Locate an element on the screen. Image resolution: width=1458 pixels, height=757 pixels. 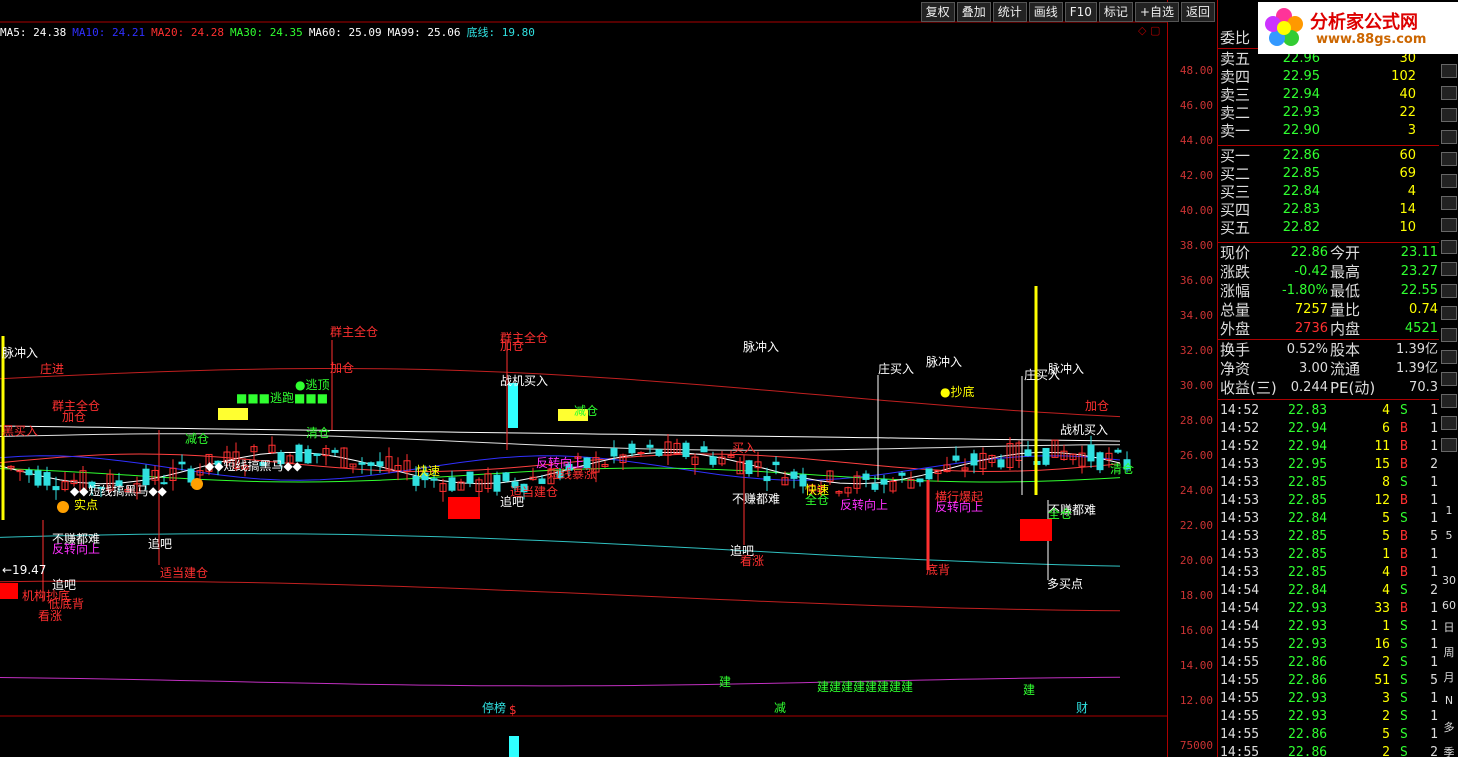
quote-label: 外盘 is located at coordinates (1235, 329).